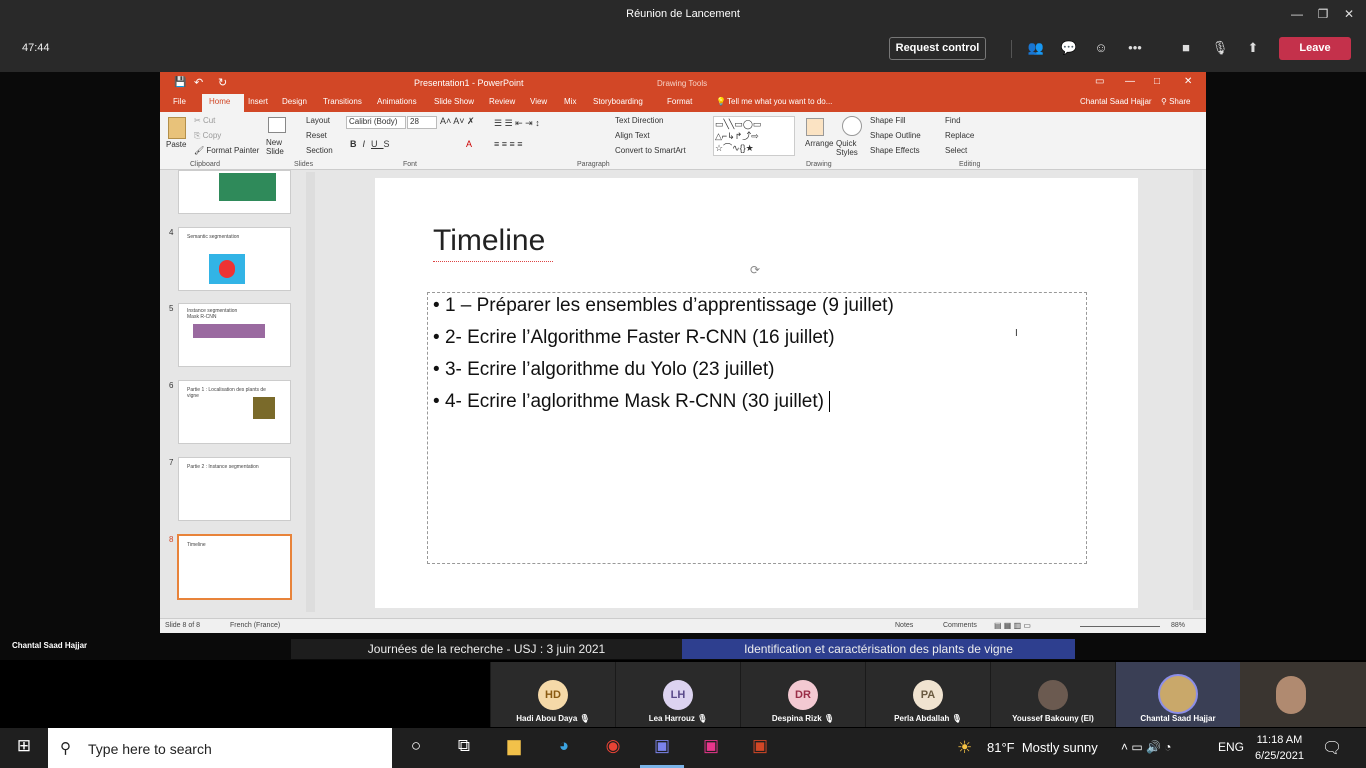 This screenshot has height=768, width=1366. Describe the element at coordinates (1186, 49) in the screenshot. I see `camera-icon: ■` at that location.